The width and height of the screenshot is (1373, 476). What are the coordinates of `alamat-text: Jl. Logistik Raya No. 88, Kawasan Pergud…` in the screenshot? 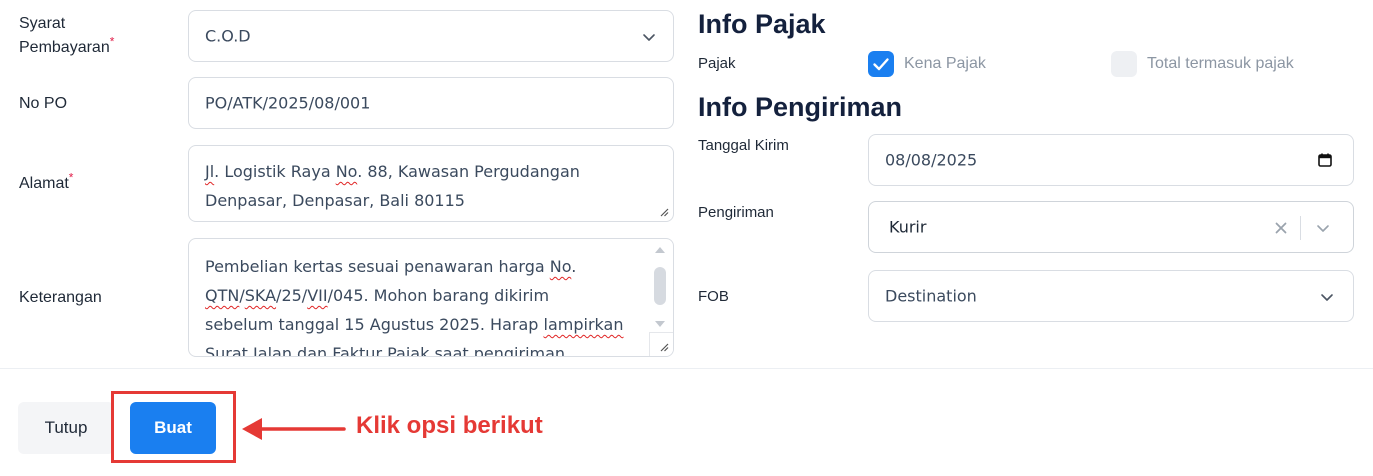 It's located at (392, 186).